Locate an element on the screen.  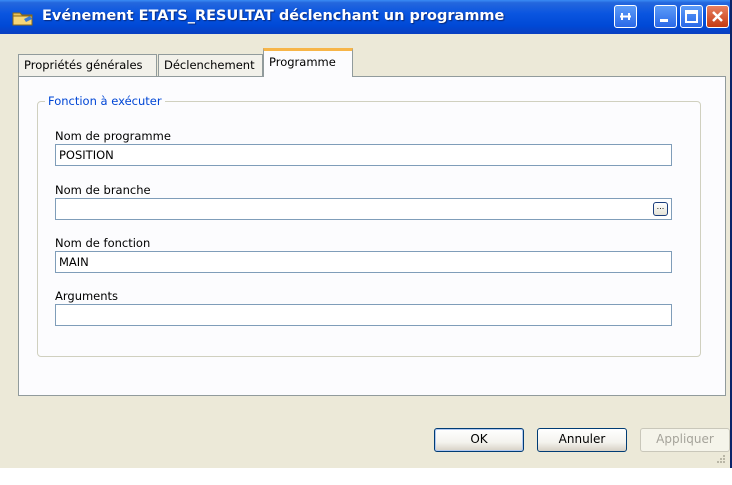
tab-program: Programme is located at coordinates (308, 62).